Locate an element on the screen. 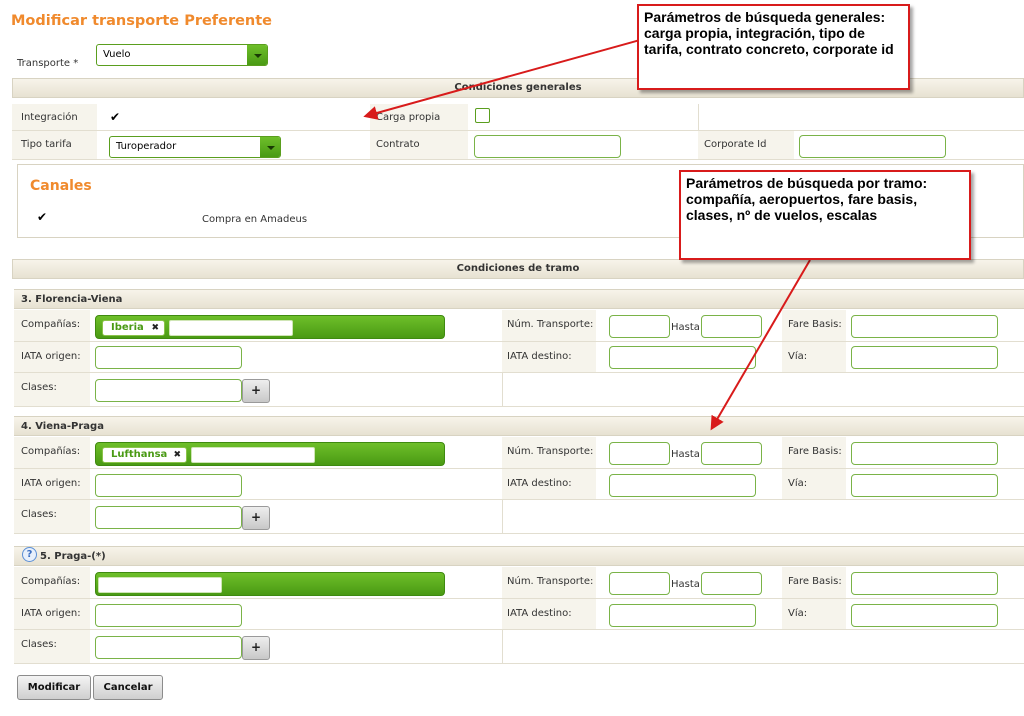 This screenshot has width=1024, height=716. carga-propia-checkbox is located at coordinates (482, 115).